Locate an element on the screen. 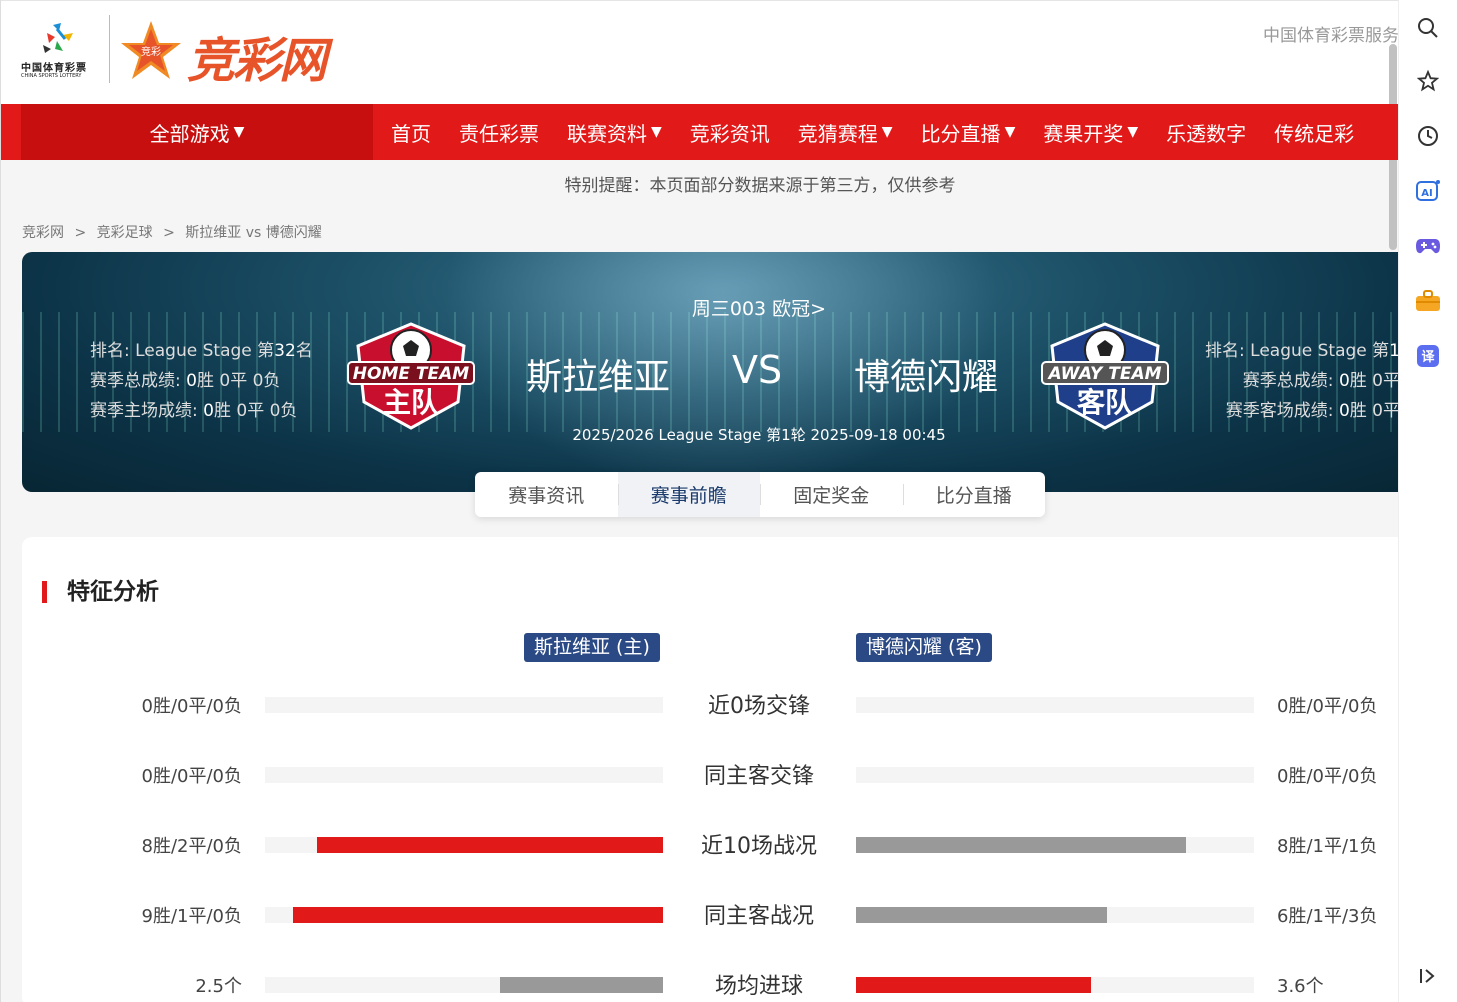  vs-label: VS is located at coordinates (757, 370).